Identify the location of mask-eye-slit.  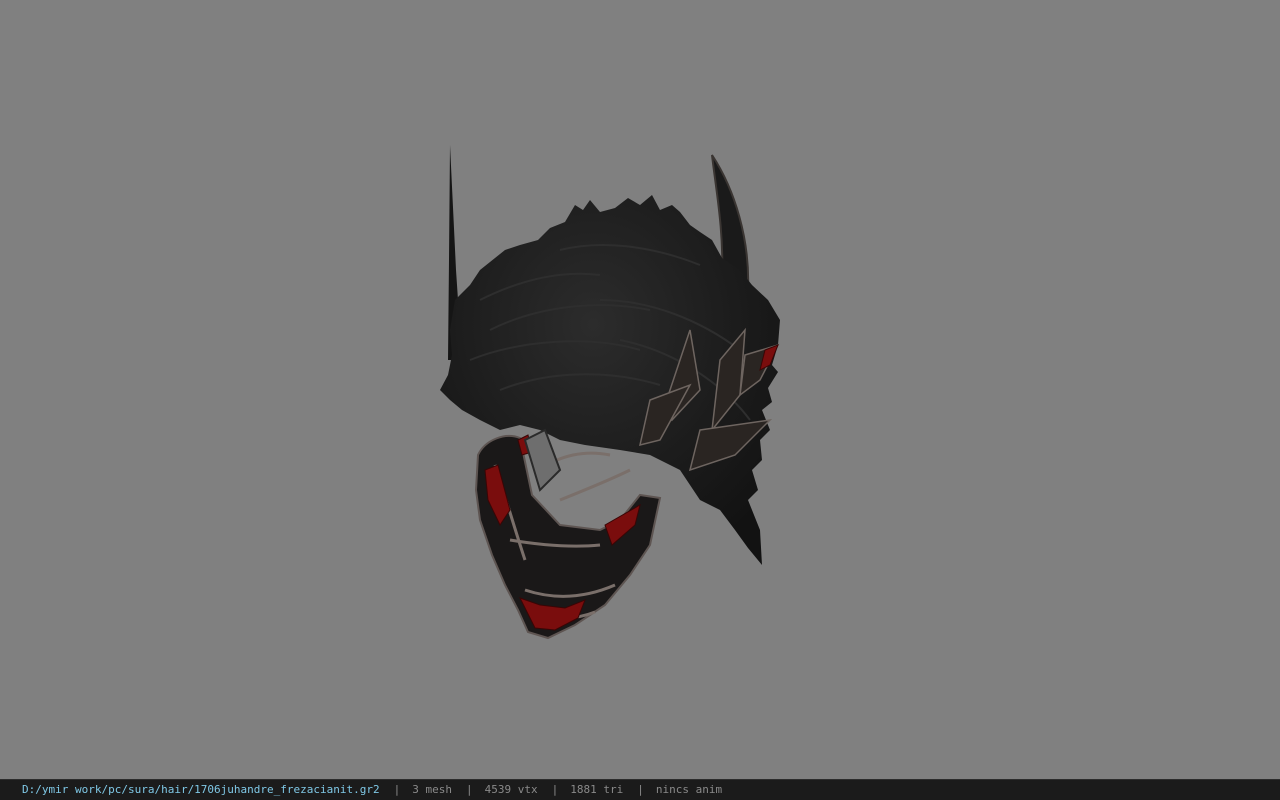
(542, 460).